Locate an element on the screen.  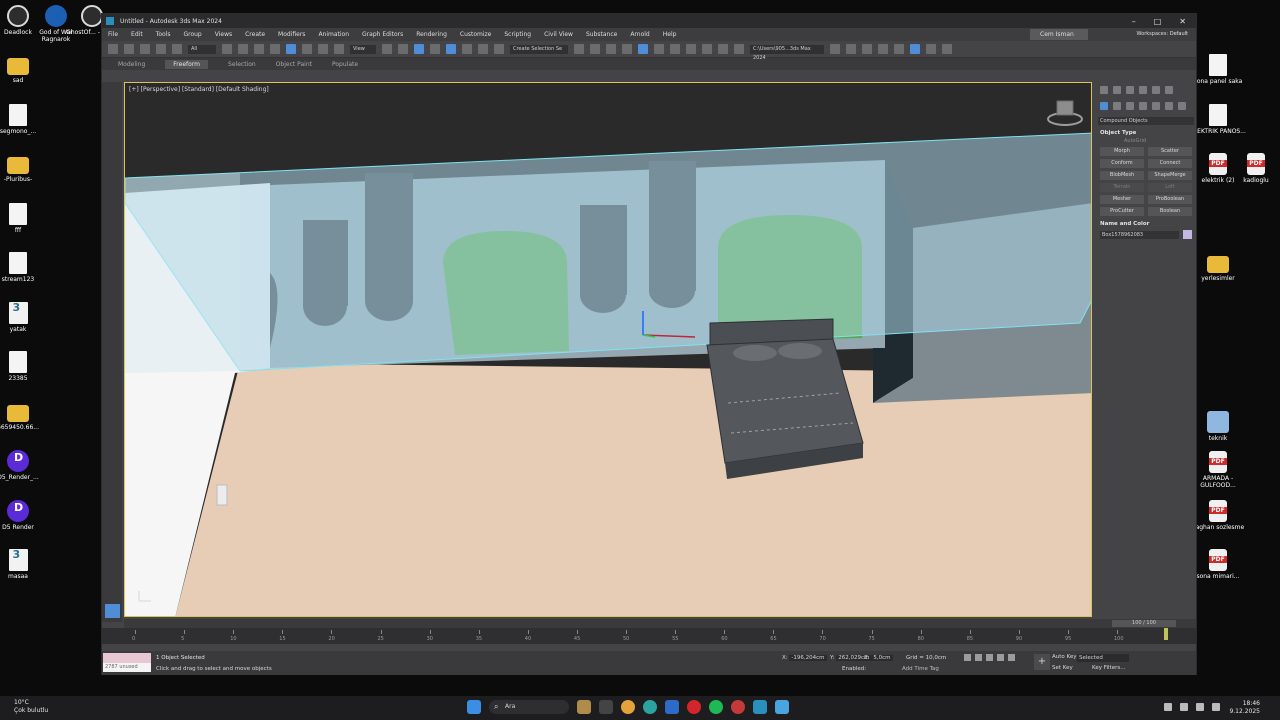
object-type-connect-button: Connect is located at coordinates (1170, 163).